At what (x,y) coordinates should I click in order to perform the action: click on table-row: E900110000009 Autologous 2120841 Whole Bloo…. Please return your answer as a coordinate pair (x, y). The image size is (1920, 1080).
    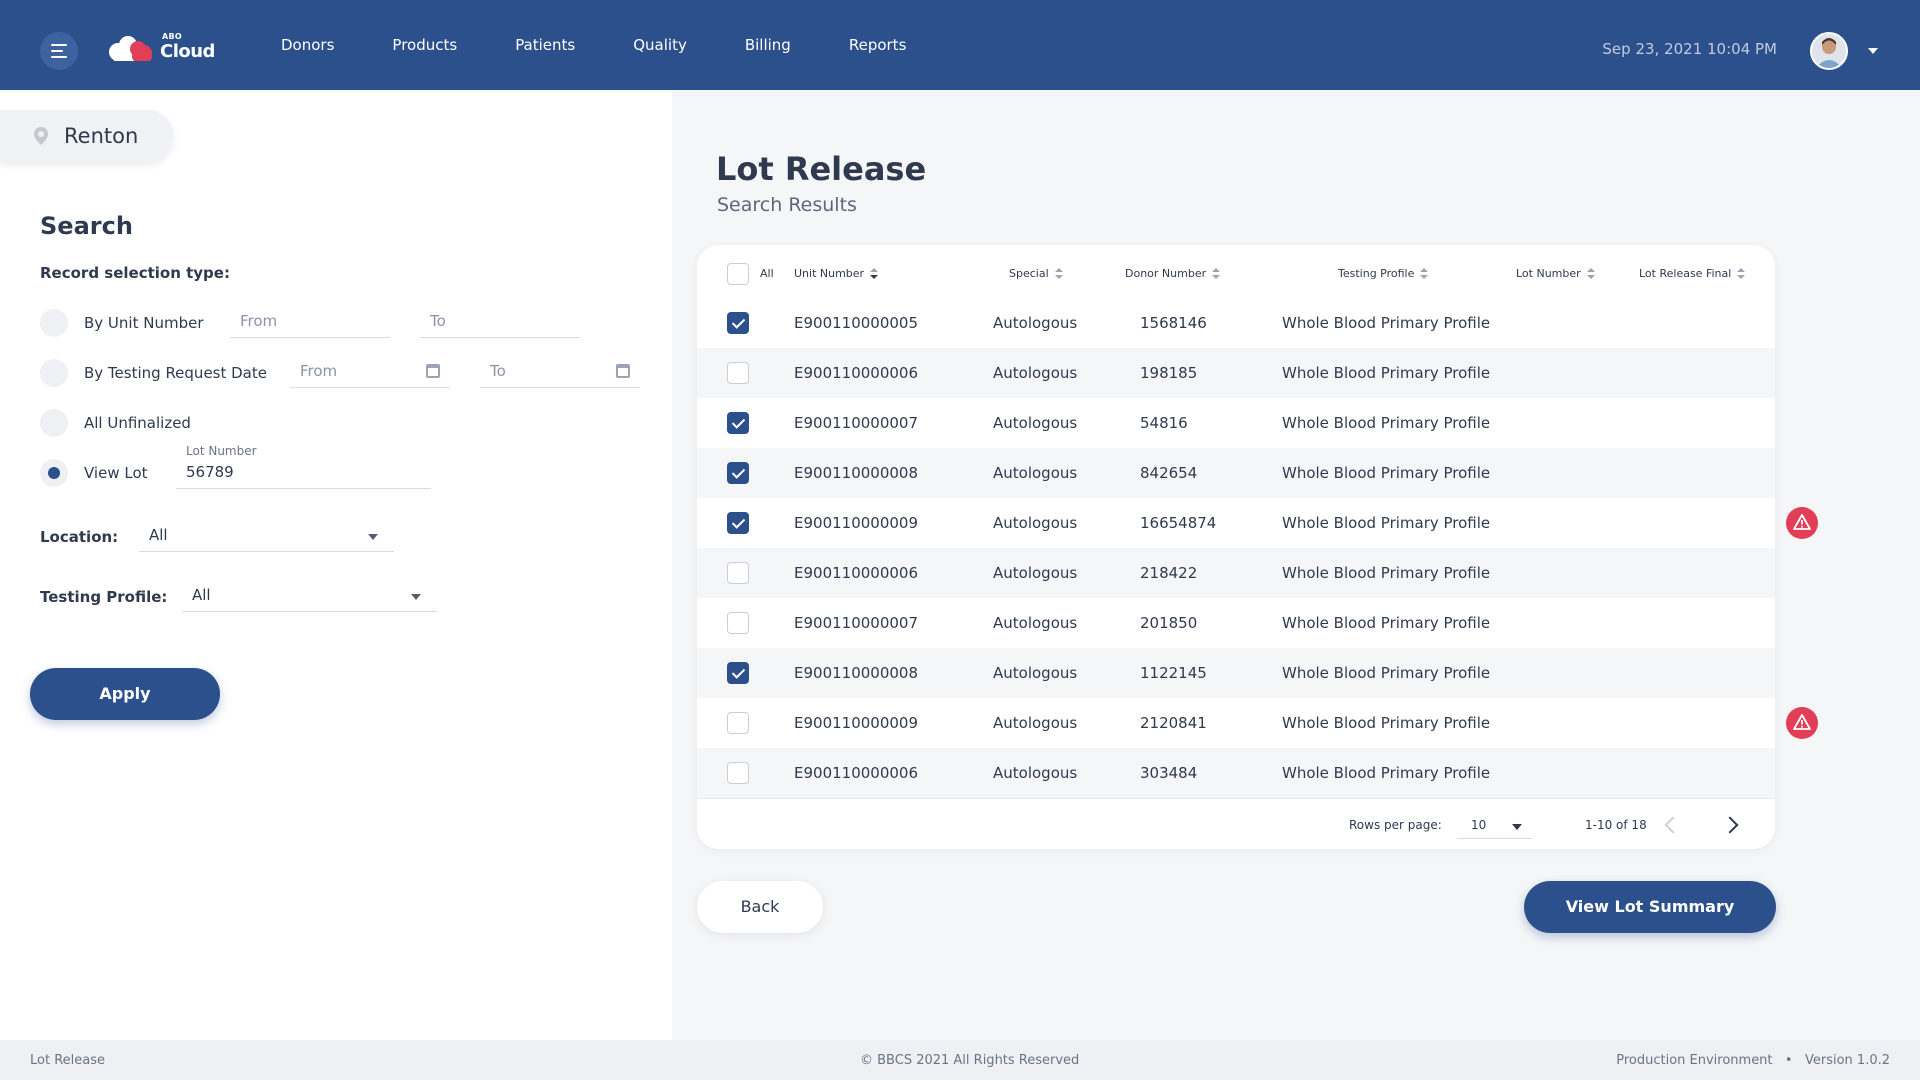
    Looking at the image, I should click on (1236, 723).